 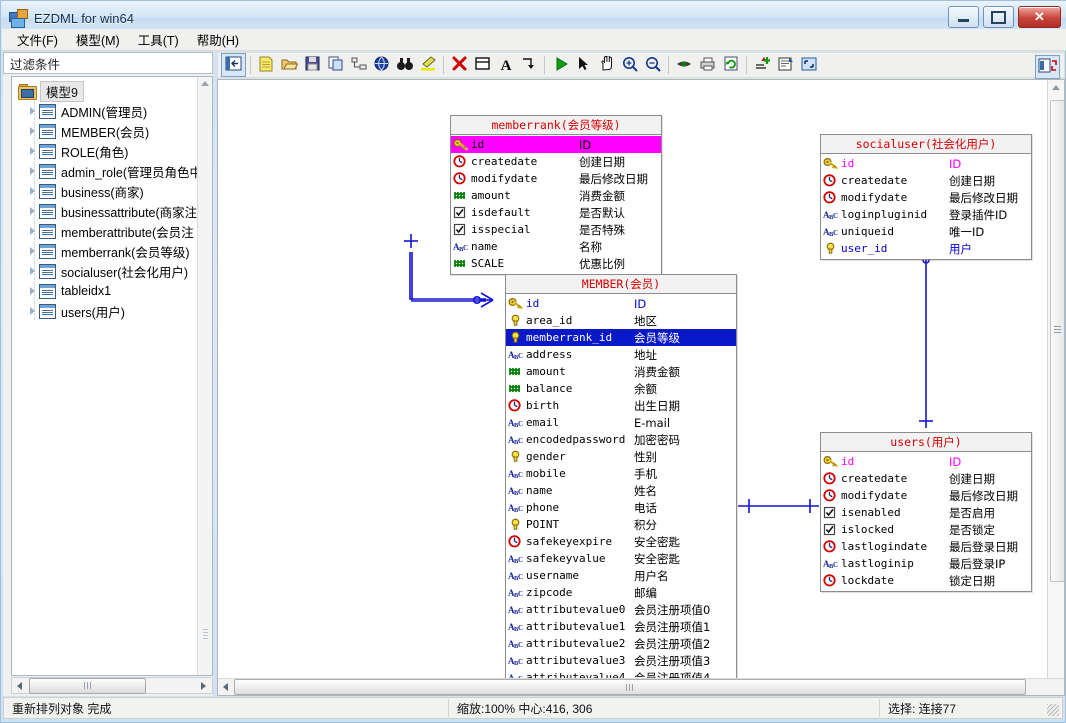 What do you see at coordinates (926, 563) in the screenshot?
I see `er-column-row: A B Clastloginip 最后登录IP` at bounding box center [926, 563].